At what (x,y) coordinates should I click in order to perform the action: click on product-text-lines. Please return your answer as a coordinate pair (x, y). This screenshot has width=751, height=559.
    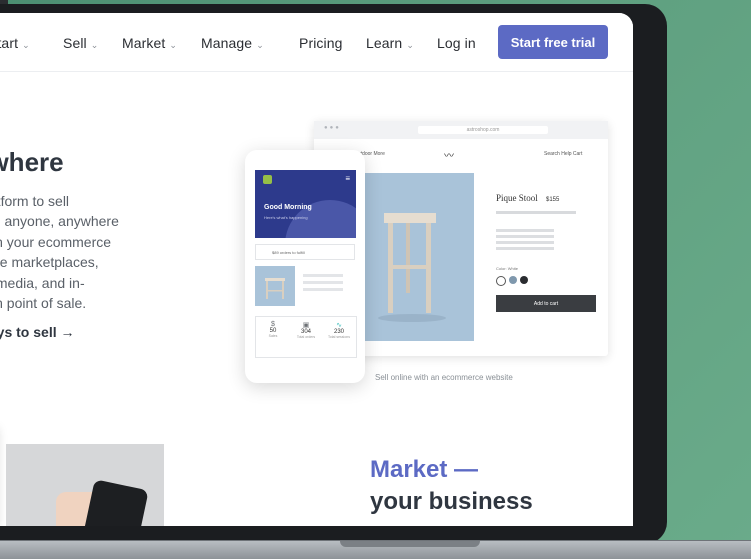
    Looking at the image, I should click on (323, 284).